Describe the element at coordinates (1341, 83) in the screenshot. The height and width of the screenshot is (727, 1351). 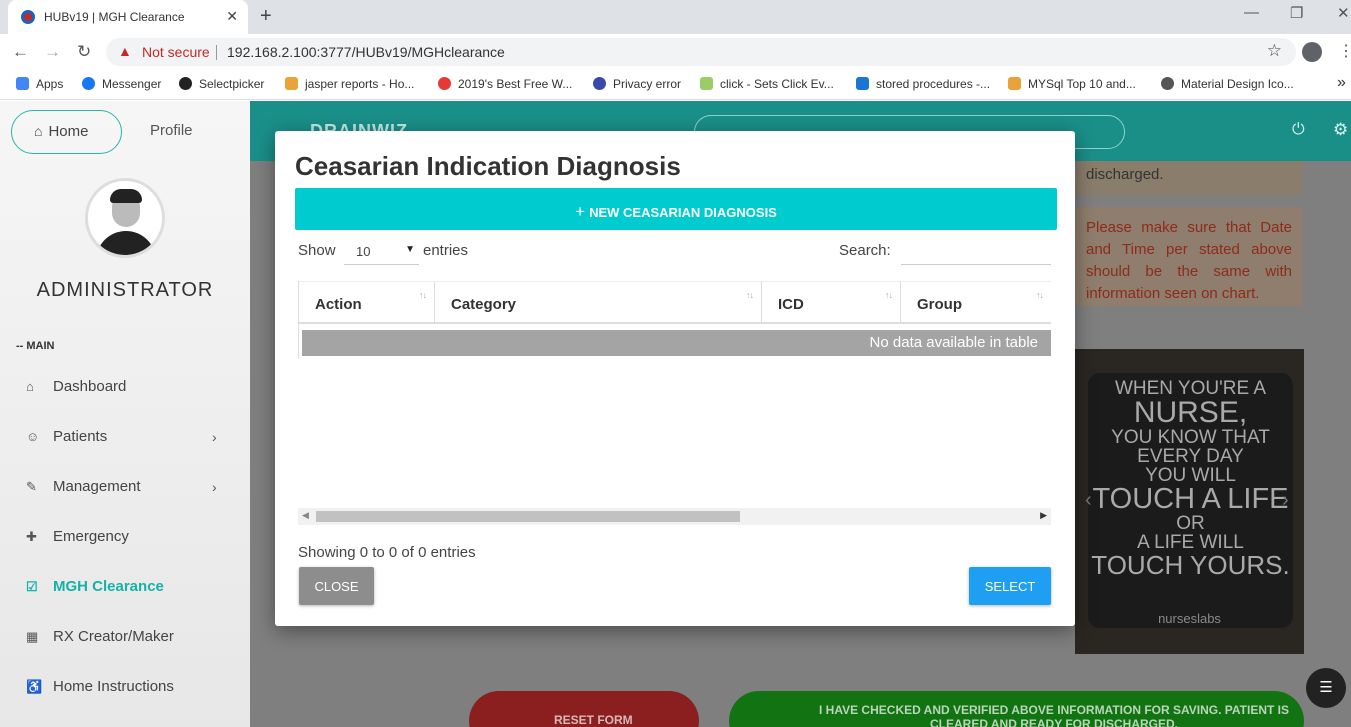
I see `bookmarks-overflow-icon: »` at that location.